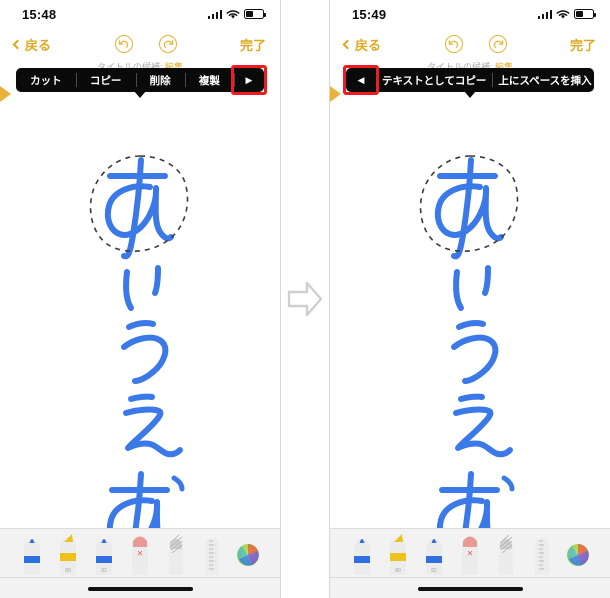  I want to click on context-menu-after: ◀ テキストとしてコピー 上にスペースを挿入 ▶, so click(470, 81).